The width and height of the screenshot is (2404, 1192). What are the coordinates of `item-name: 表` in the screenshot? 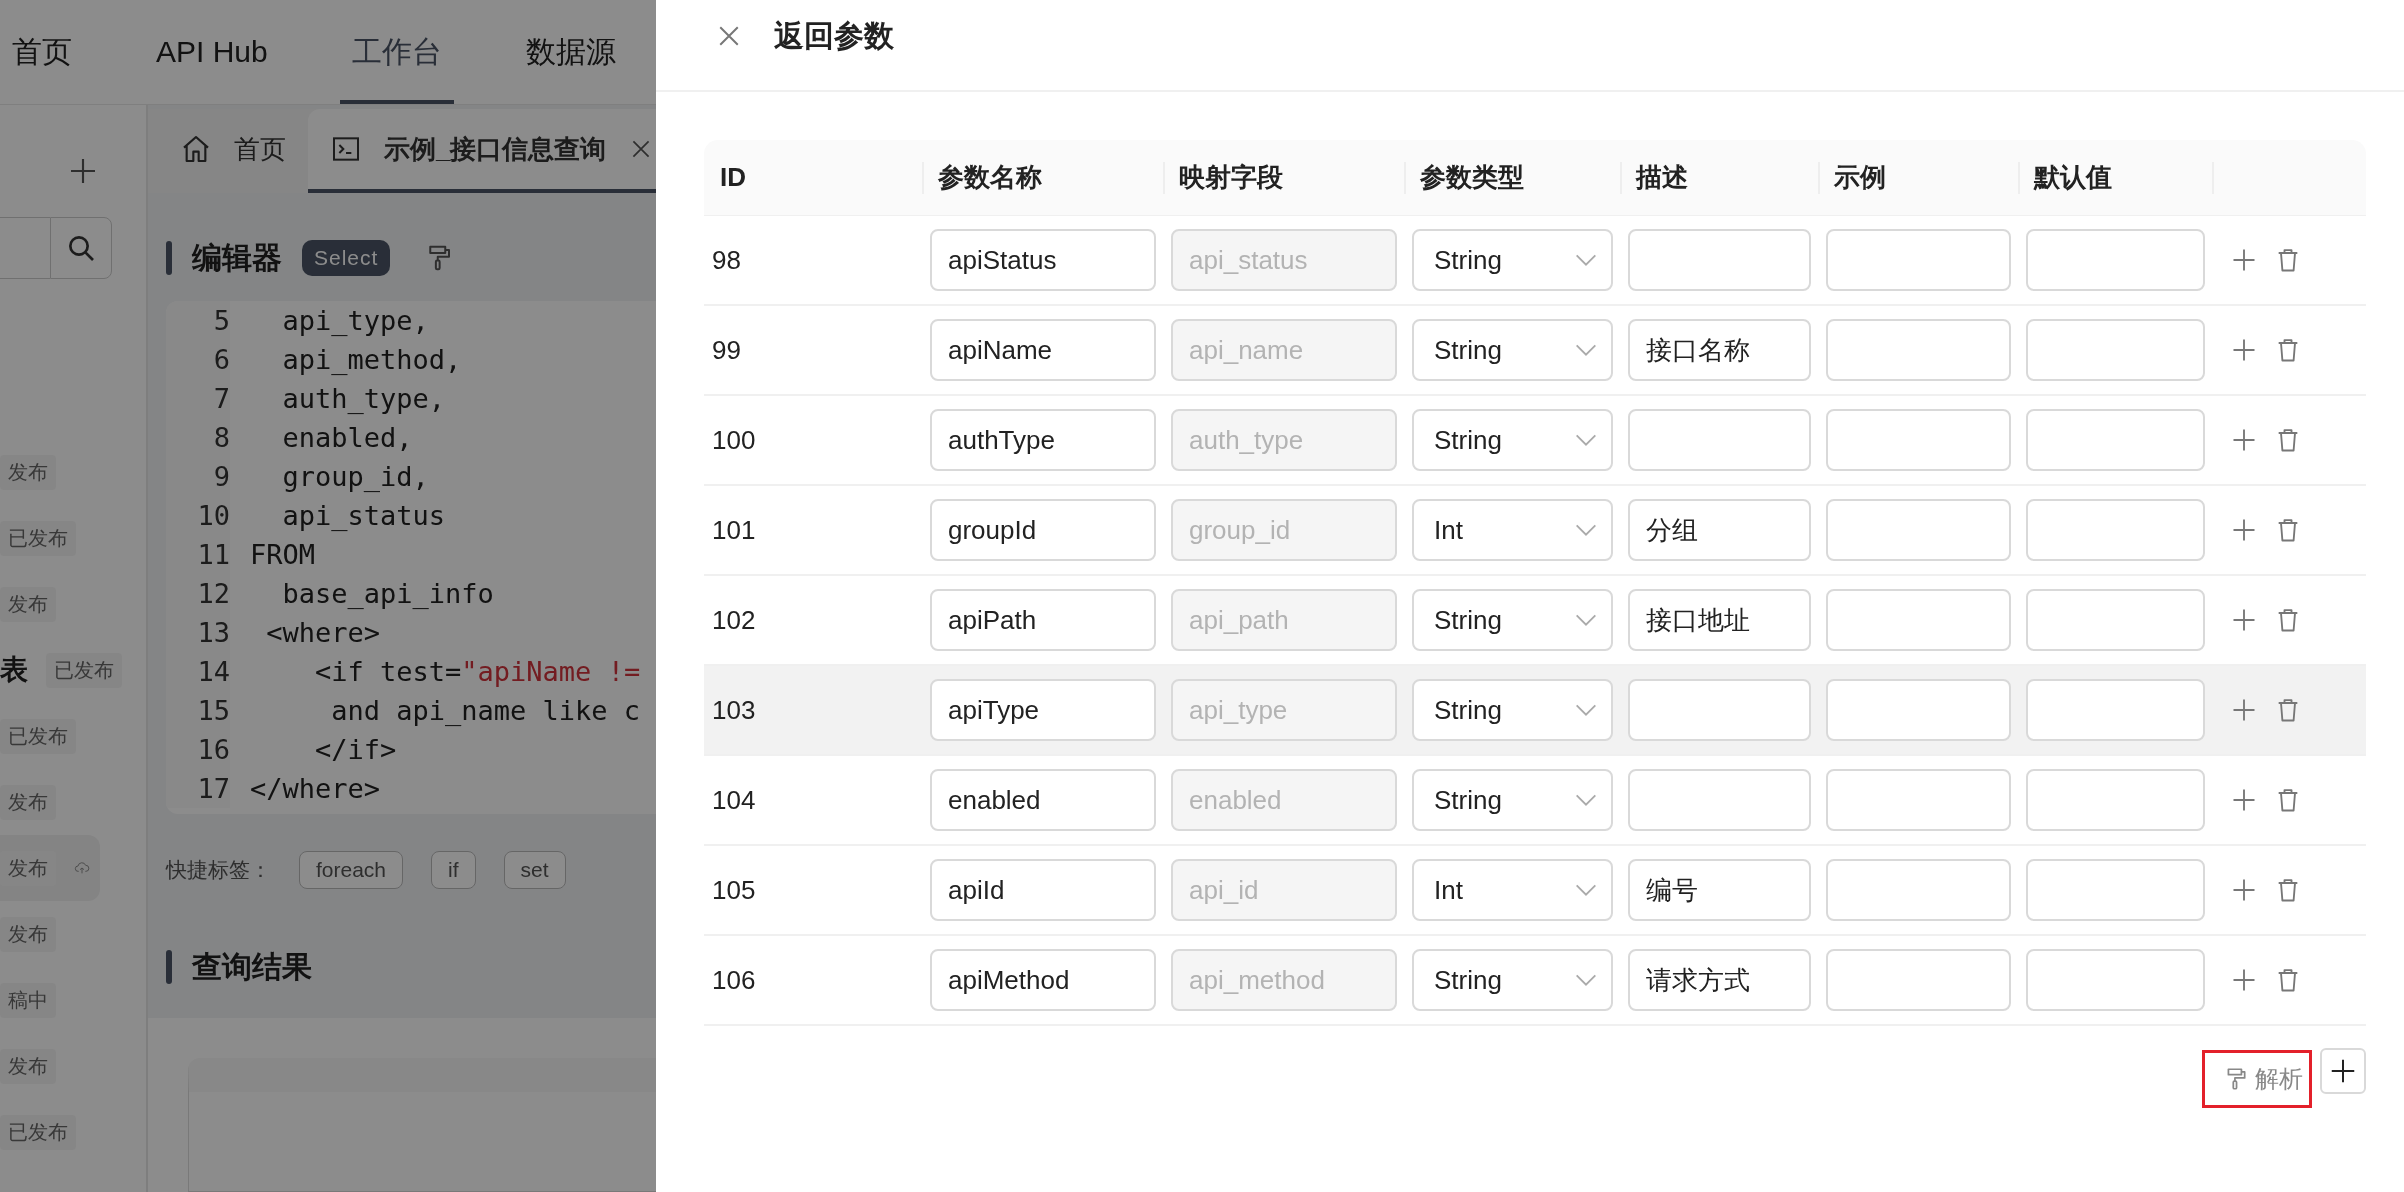 It's located at (14, 670).